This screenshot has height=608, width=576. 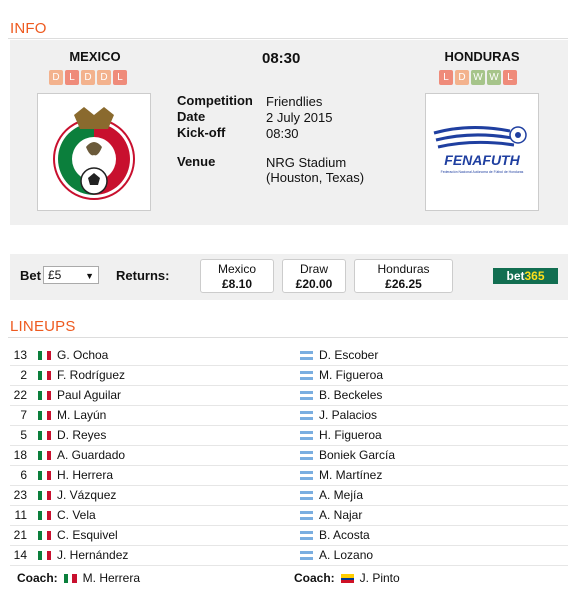 I want to click on home-coach-row: Coach: M. Herrera, so click(x=78, y=578).